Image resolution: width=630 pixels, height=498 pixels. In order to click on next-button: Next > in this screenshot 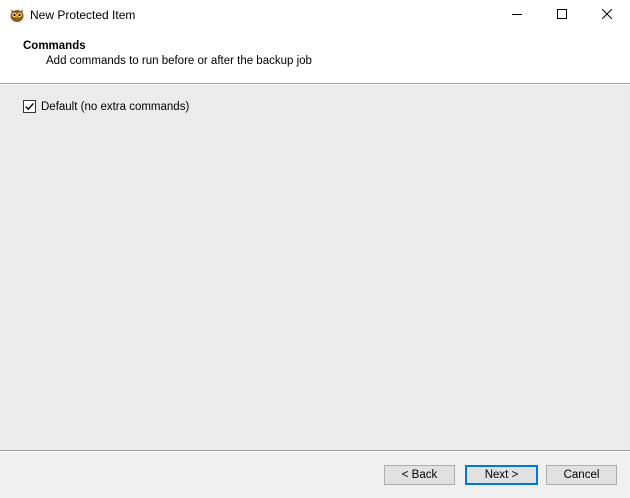, I will do `click(501, 475)`.